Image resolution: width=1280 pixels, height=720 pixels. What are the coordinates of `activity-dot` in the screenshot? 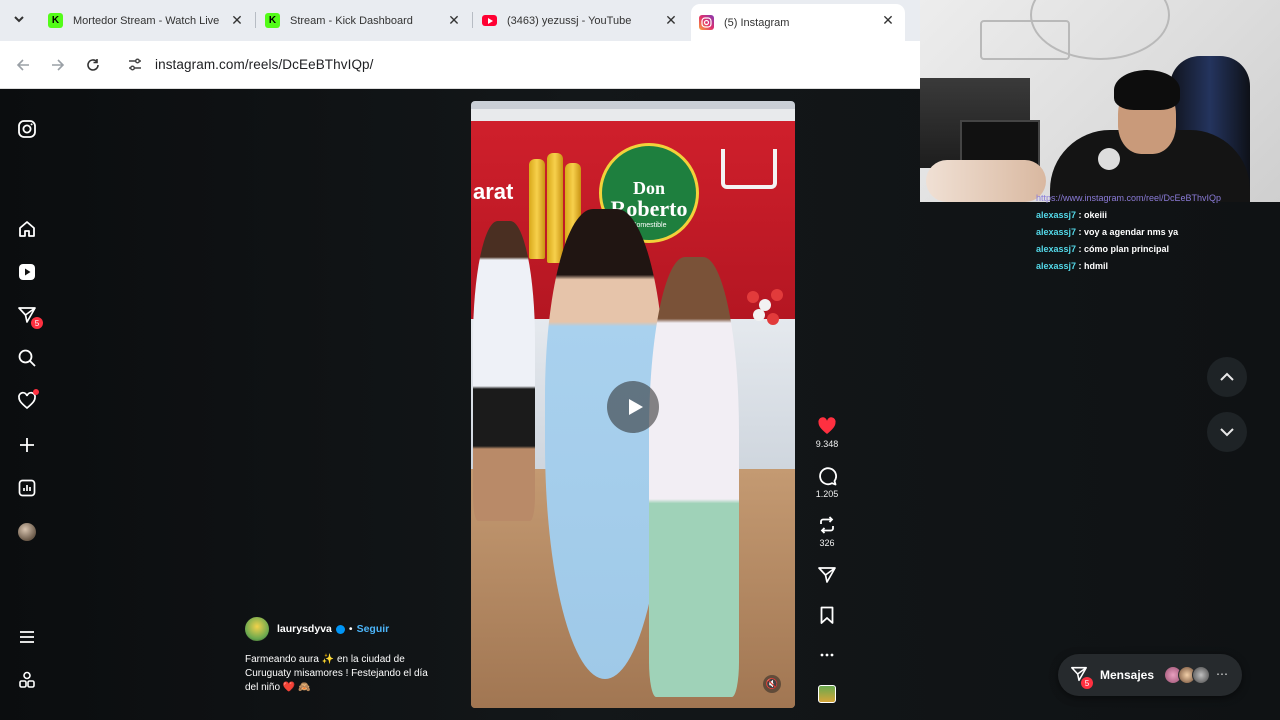 It's located at (36, 392).